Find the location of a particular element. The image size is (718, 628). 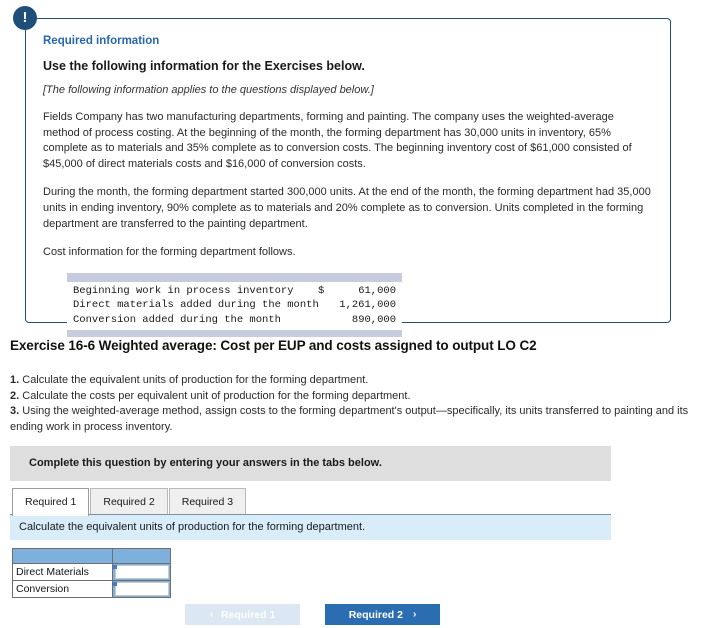

tab-required-2: Required 2 is located at coordinates (129, 502).